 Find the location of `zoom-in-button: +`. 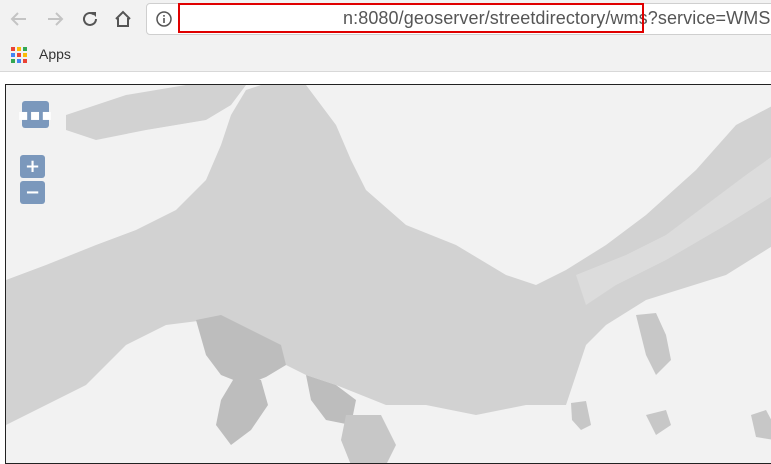

zoom-in-button: + is located at coordinates (32, 166).